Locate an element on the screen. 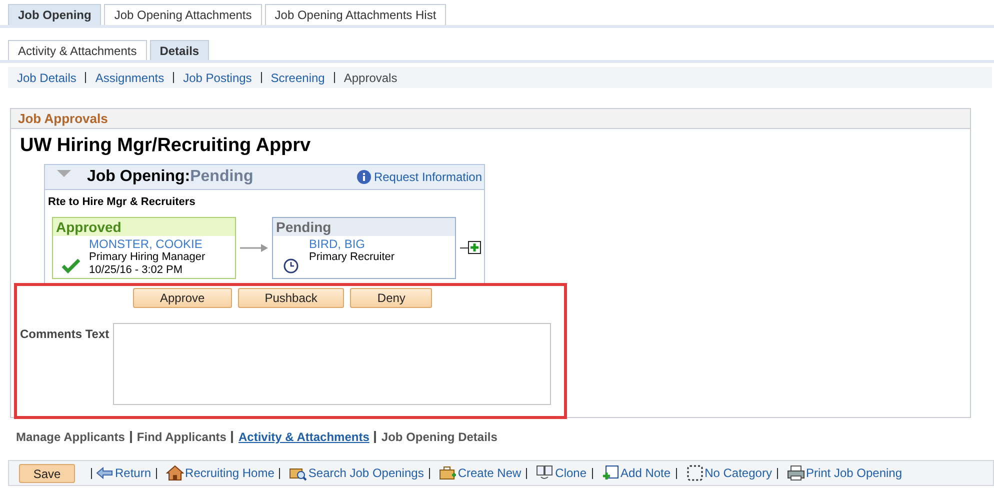  step-status: Approved is located at coordinates (144, 227).